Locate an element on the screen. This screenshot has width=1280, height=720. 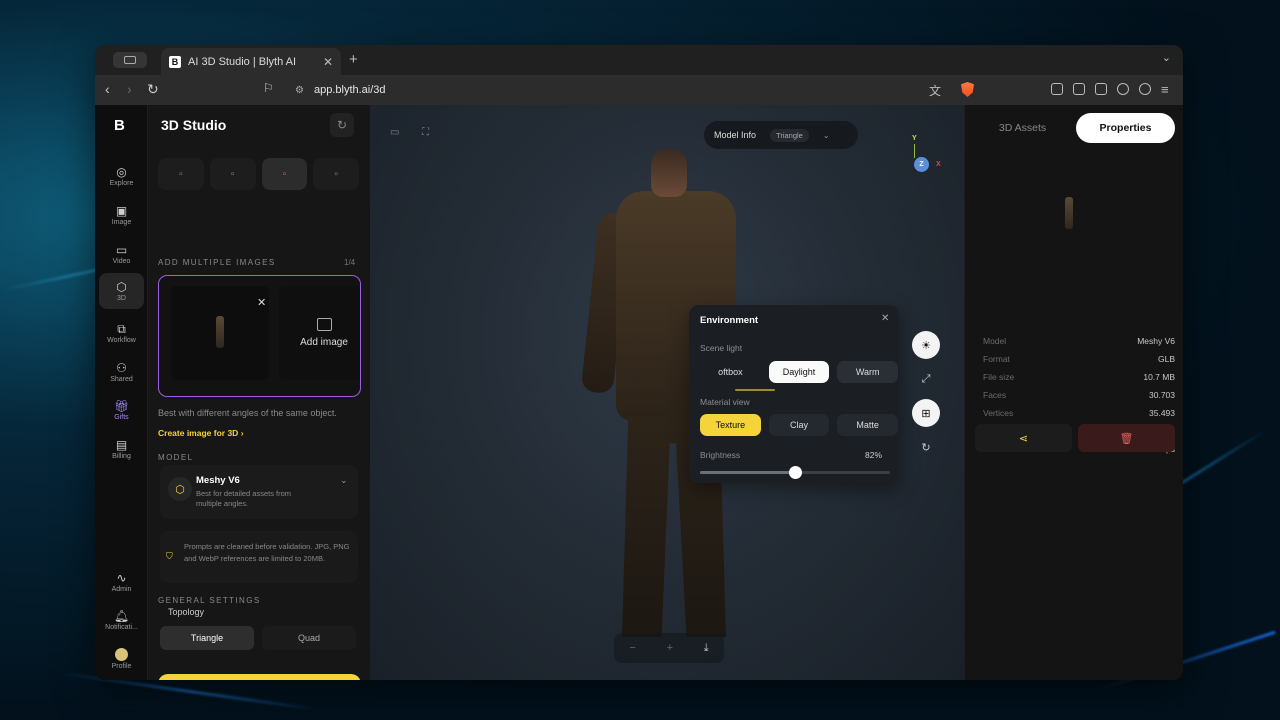
chevron-right-icon: › is located at coordinates (242, 433).